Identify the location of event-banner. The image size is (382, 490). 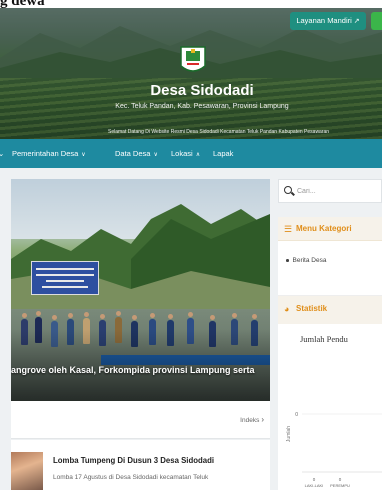
(65, 278).